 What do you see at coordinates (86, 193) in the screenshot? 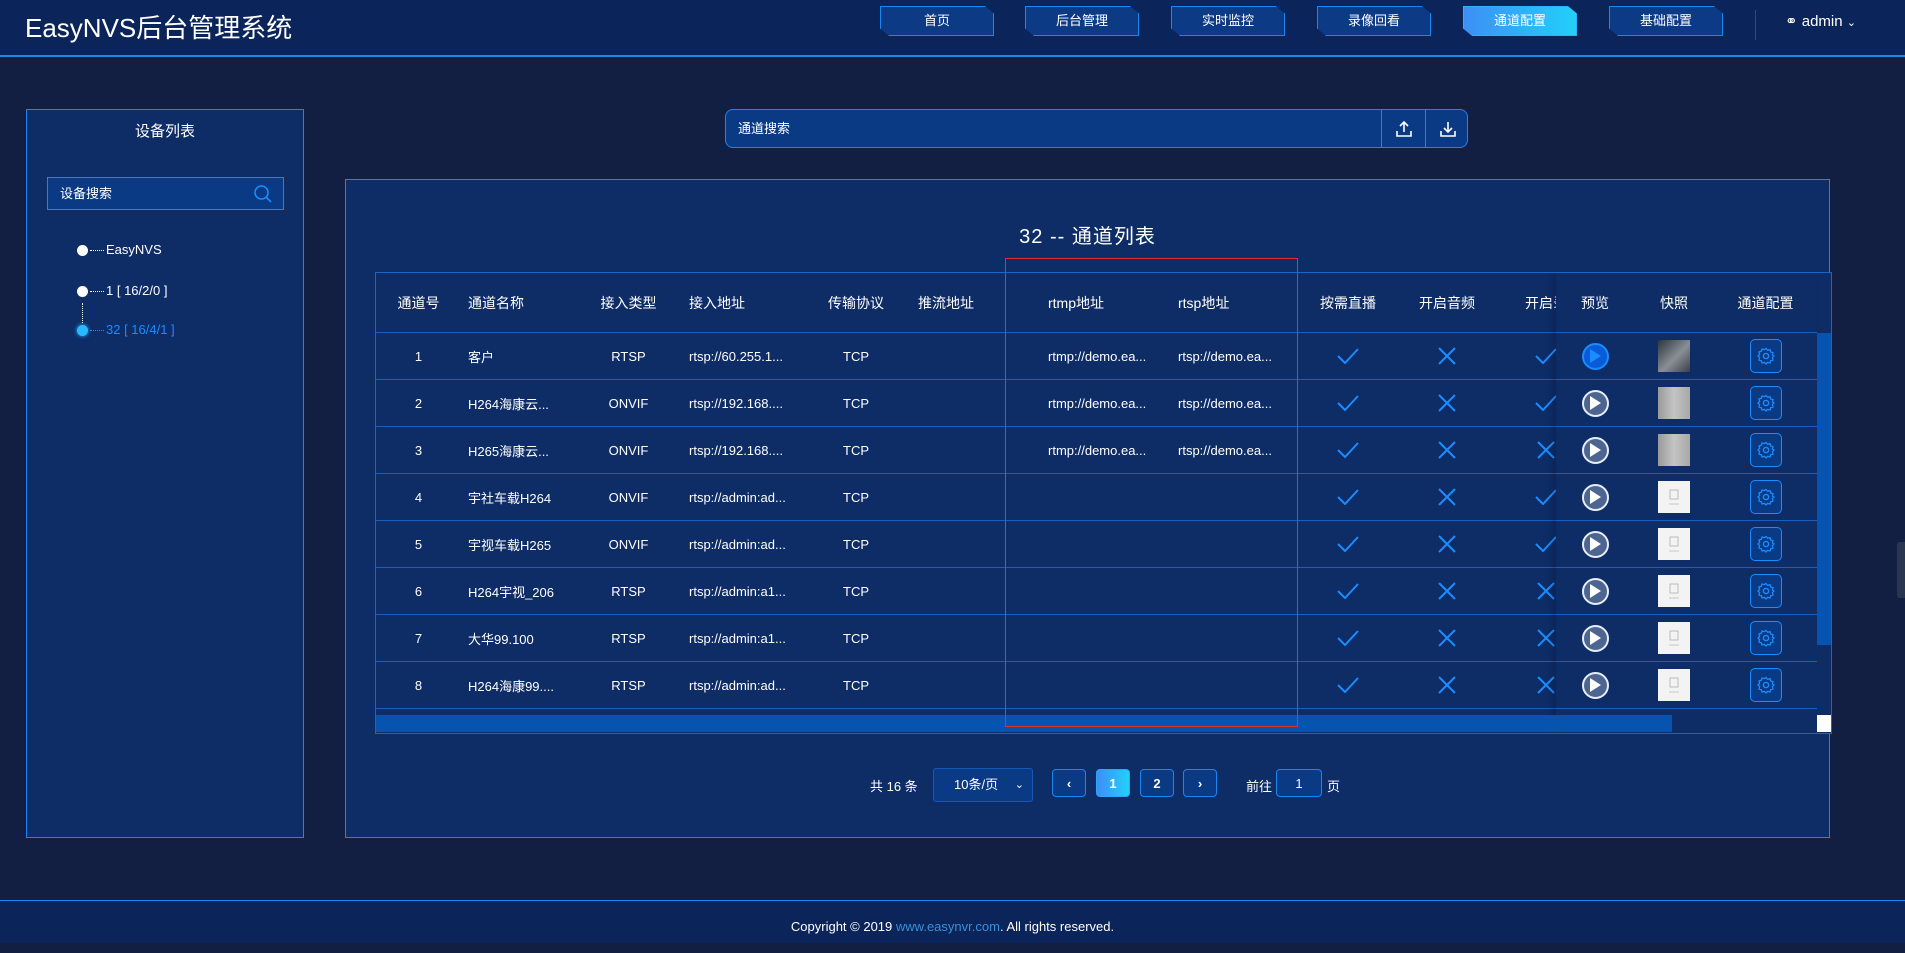
I see `device-search-placeholder: 设备搜索` at bounding box center [86, 193].